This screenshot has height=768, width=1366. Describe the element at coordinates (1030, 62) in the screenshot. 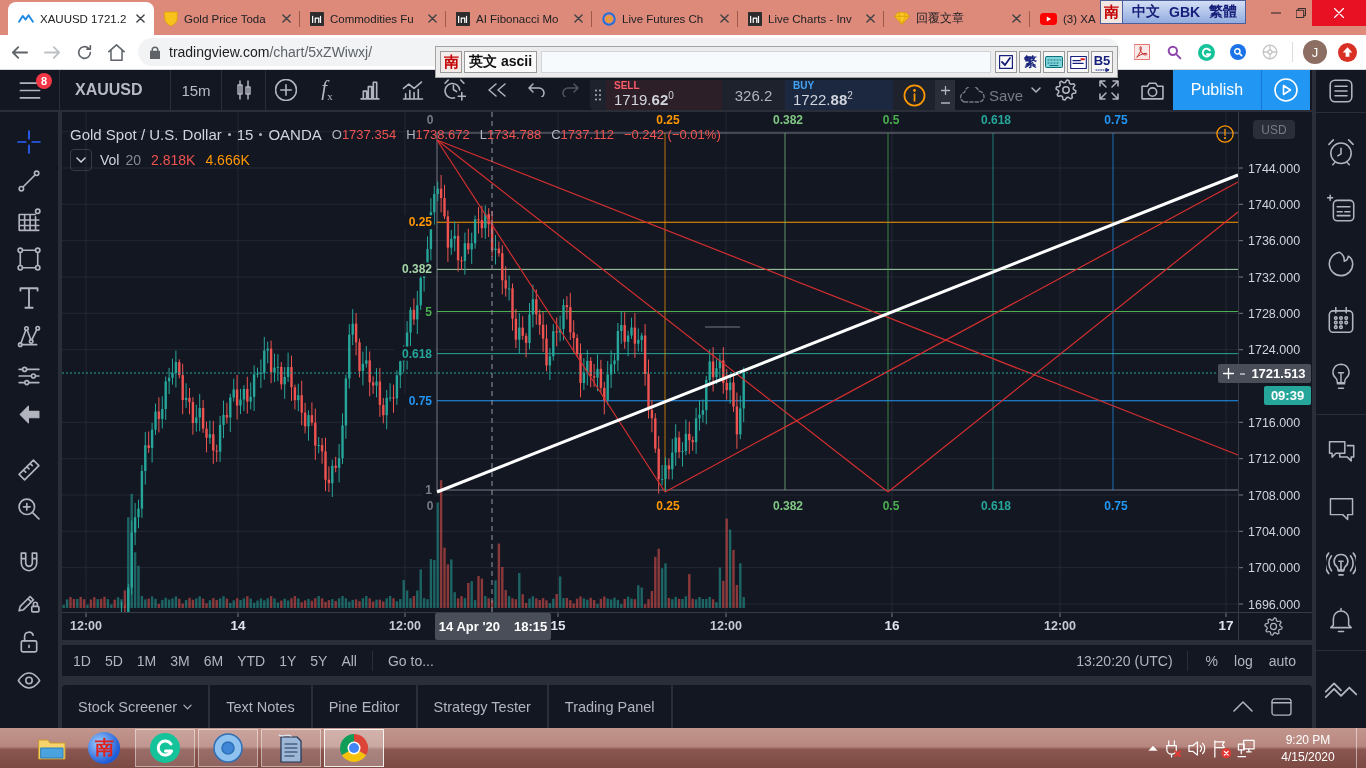

I see `traditional-chinese-button: 繁` at that location.